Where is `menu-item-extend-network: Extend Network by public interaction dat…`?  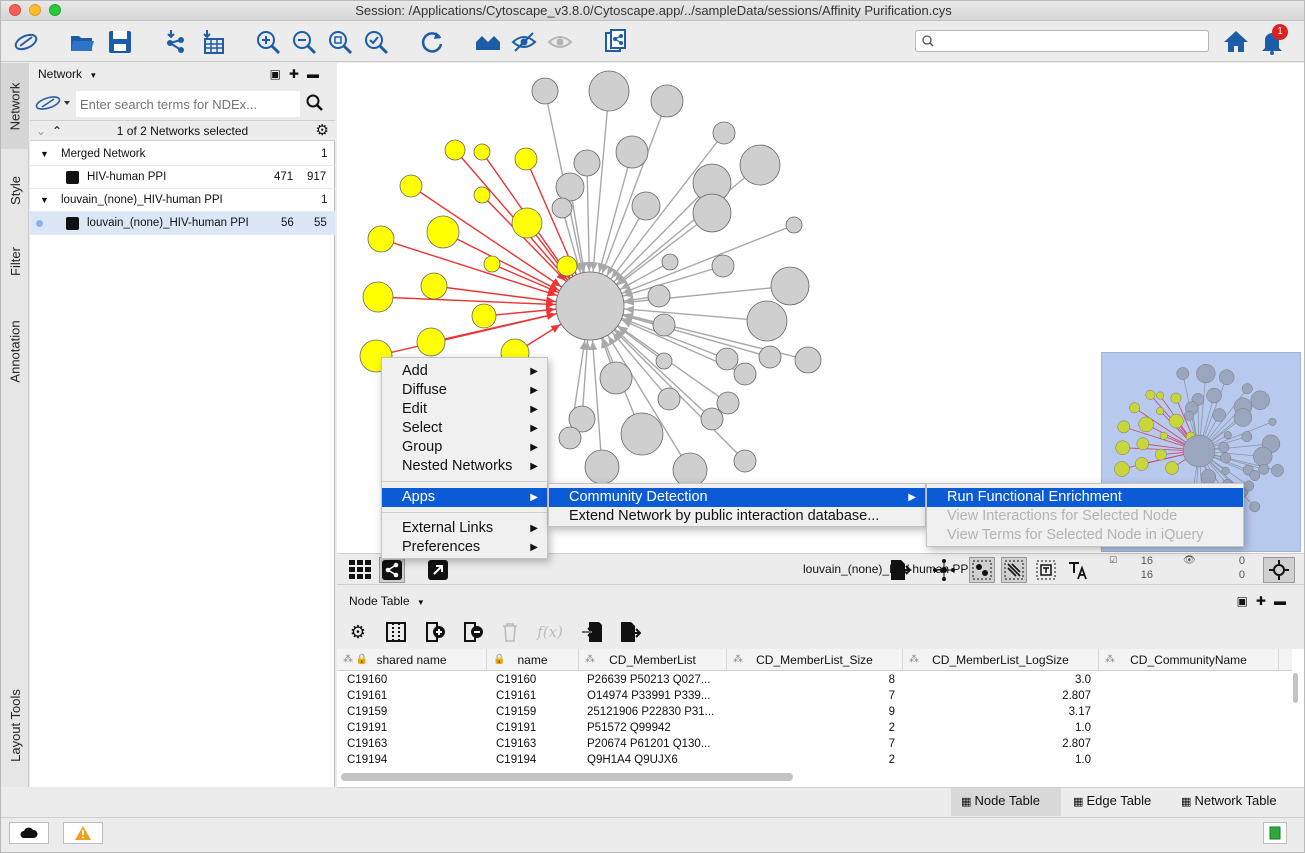 menu-item-extend-network: Extend Network by public interaction dat… is located at coordinates (737, 516).